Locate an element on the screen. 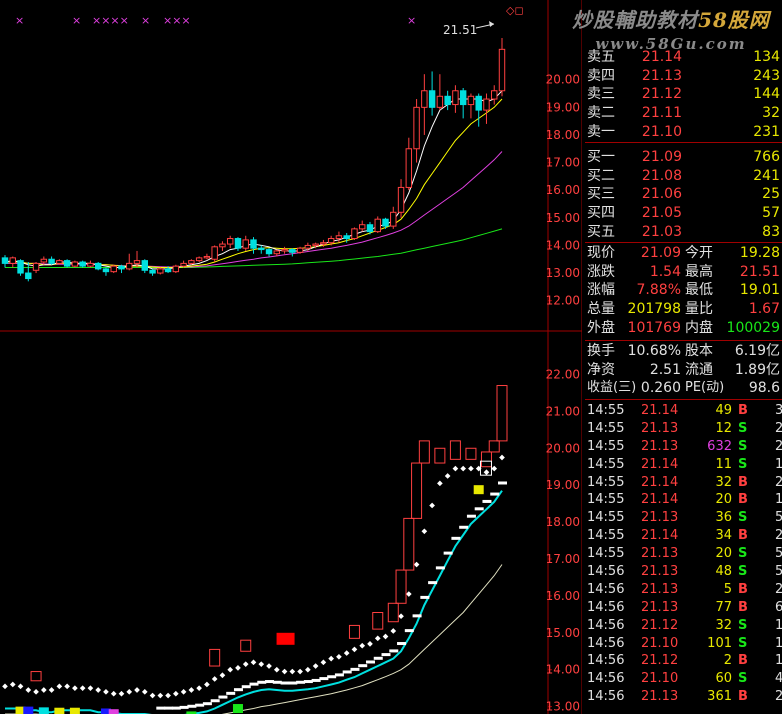  ask-row: 卖三 21.12 144 is located at coordinates (683, 94).